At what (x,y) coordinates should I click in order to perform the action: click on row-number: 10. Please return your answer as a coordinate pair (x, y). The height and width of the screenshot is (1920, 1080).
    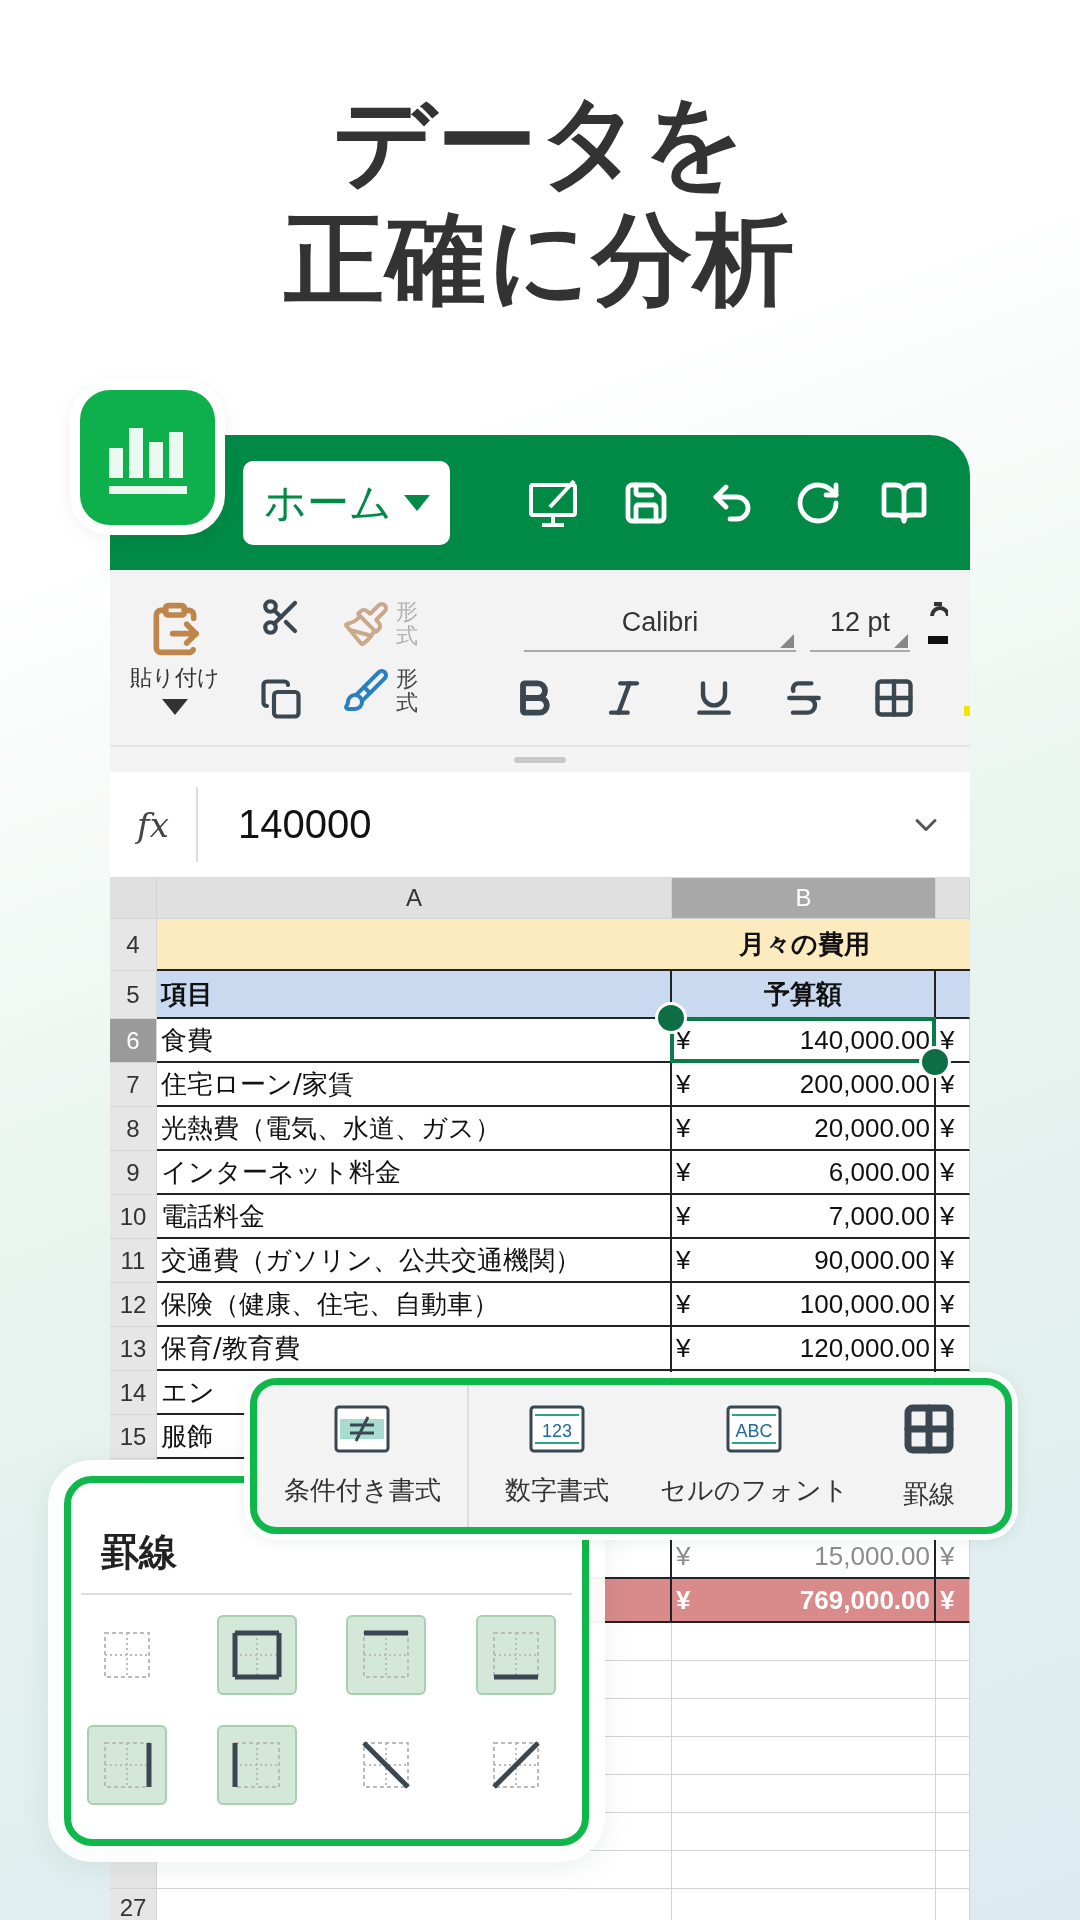
    Looking at the image, I should click on (133, 1217).